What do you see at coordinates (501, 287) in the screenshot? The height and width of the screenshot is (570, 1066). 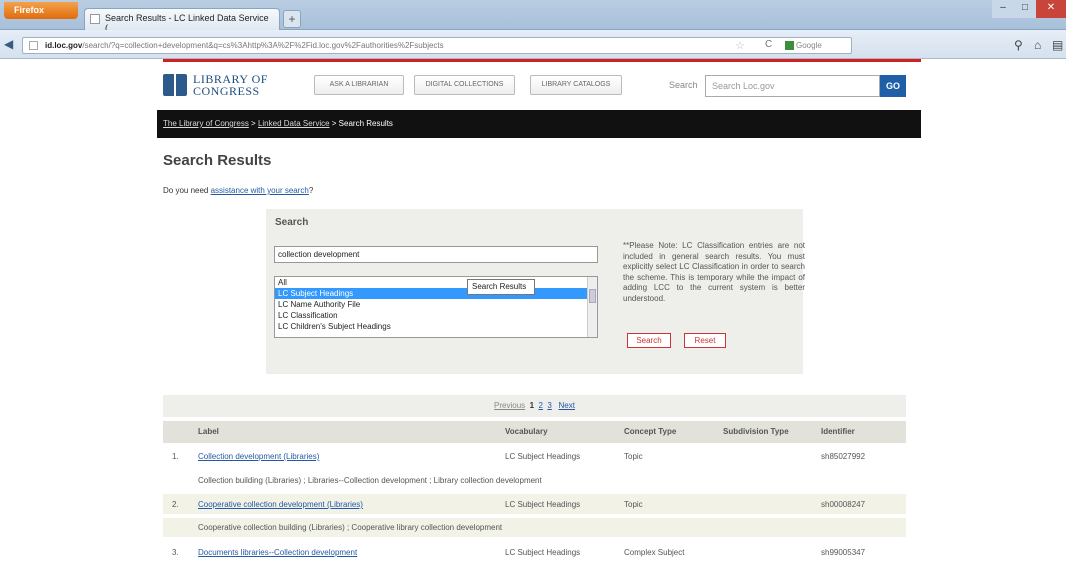 I see `tooltip: Search Results` at bounding box center [501, 287].